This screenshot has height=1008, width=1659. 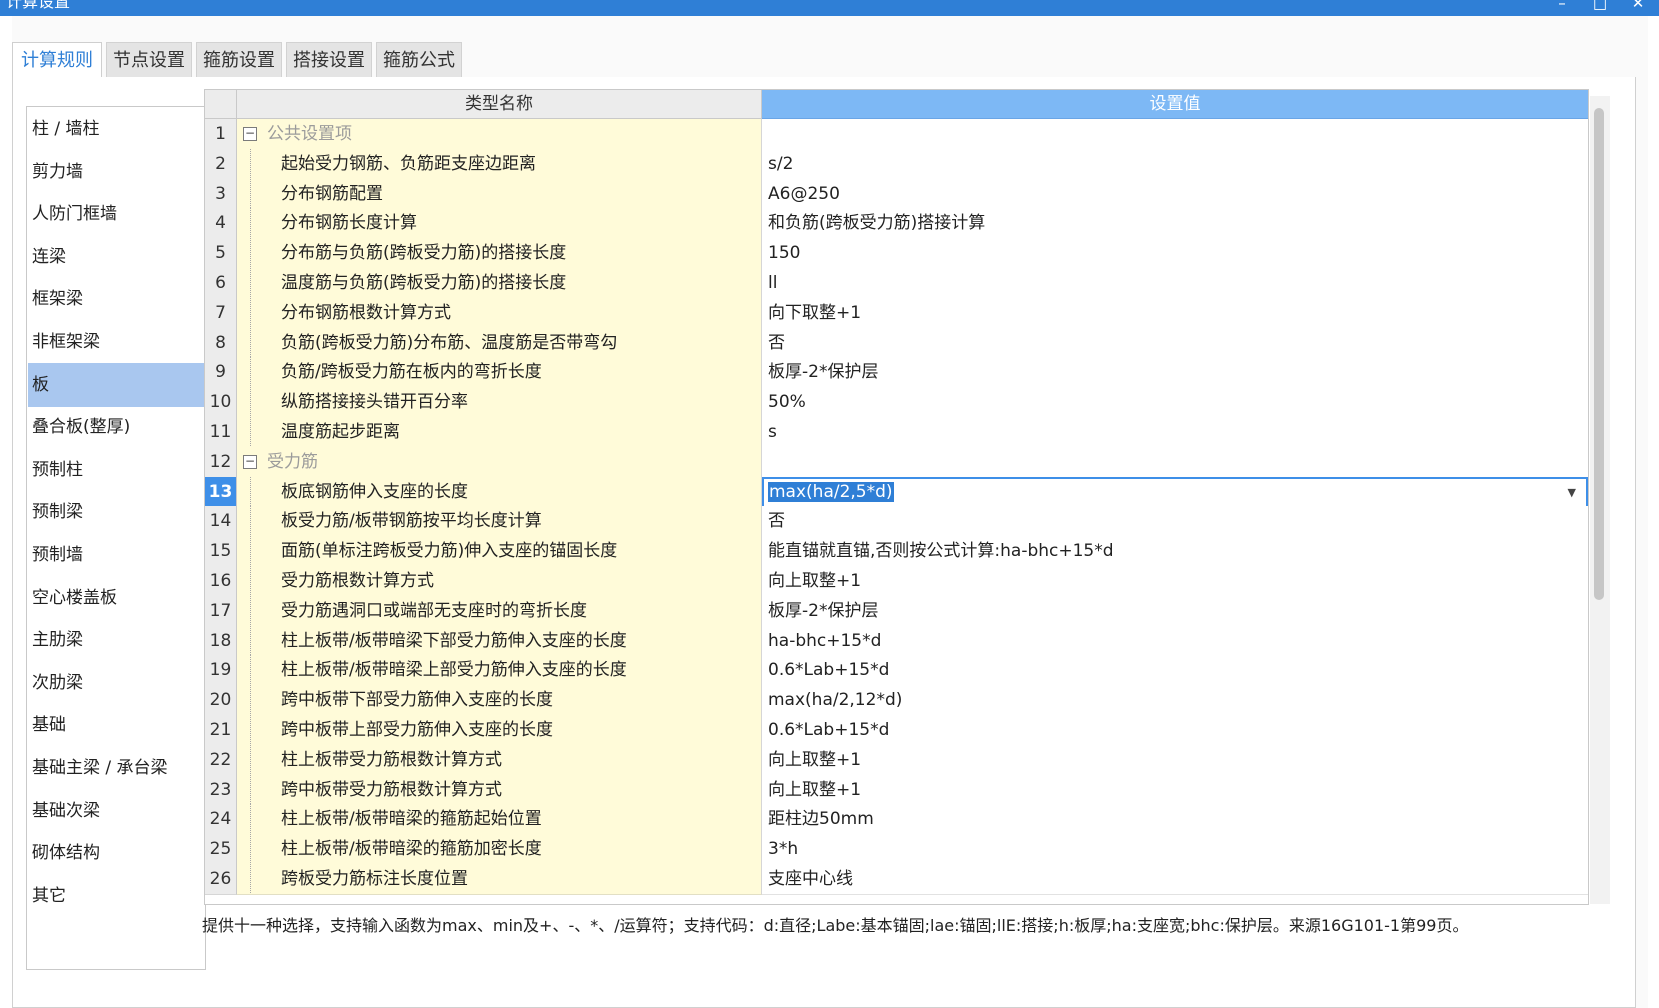 I want to click on setting-value-editor: max(ha/2,5*d), so click(x=831, y=491).